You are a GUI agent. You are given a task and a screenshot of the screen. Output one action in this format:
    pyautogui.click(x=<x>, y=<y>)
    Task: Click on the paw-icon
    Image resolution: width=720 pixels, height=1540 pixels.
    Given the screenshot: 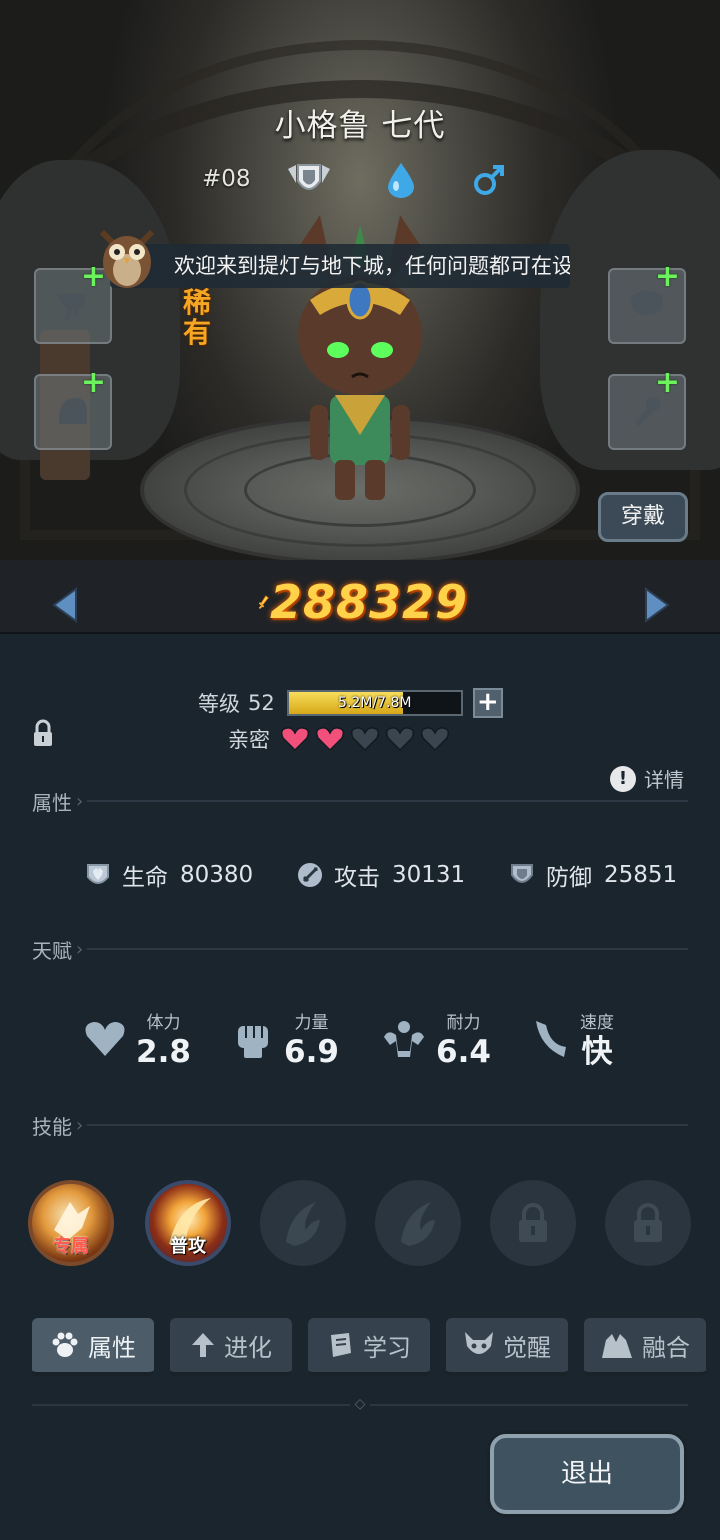 What is the action you would take?
    pyautogui.click(x=65, y=1344)
    